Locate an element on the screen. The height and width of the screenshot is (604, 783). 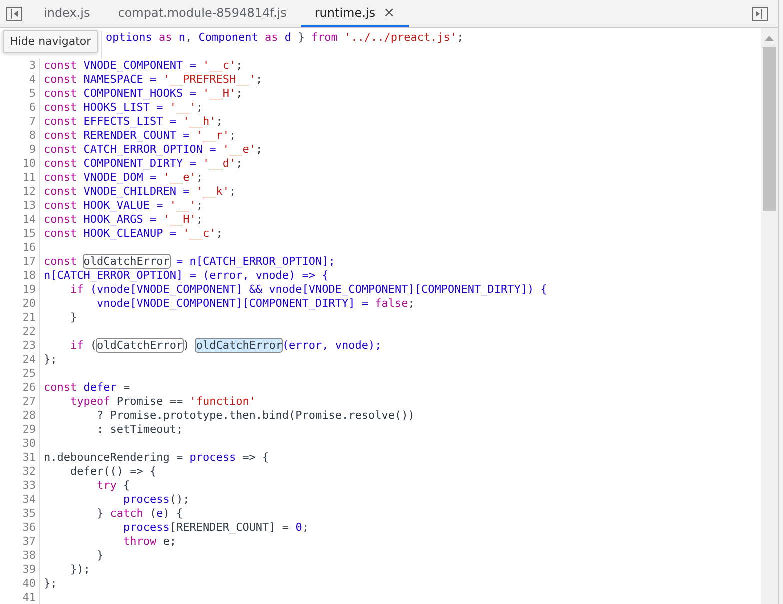
line-number: 11 is located at coordinates (20, 178).